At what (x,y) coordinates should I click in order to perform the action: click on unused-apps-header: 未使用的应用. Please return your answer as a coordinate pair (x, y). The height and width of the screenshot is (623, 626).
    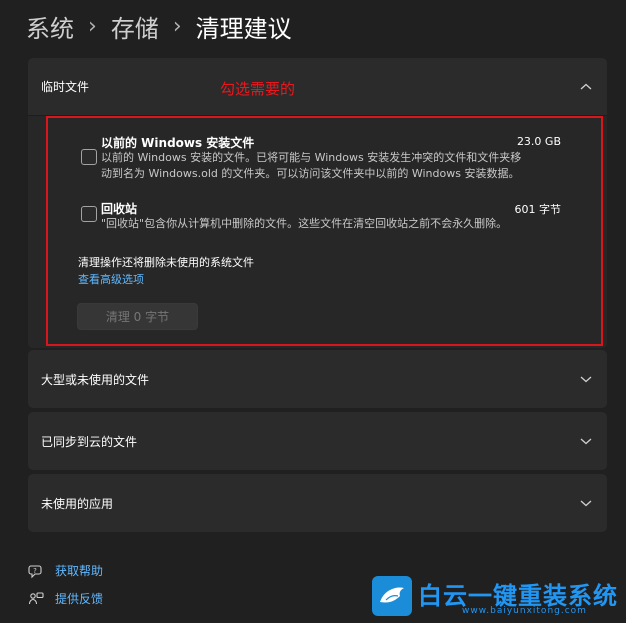
    Looking at the image, I should click on (317, 503).